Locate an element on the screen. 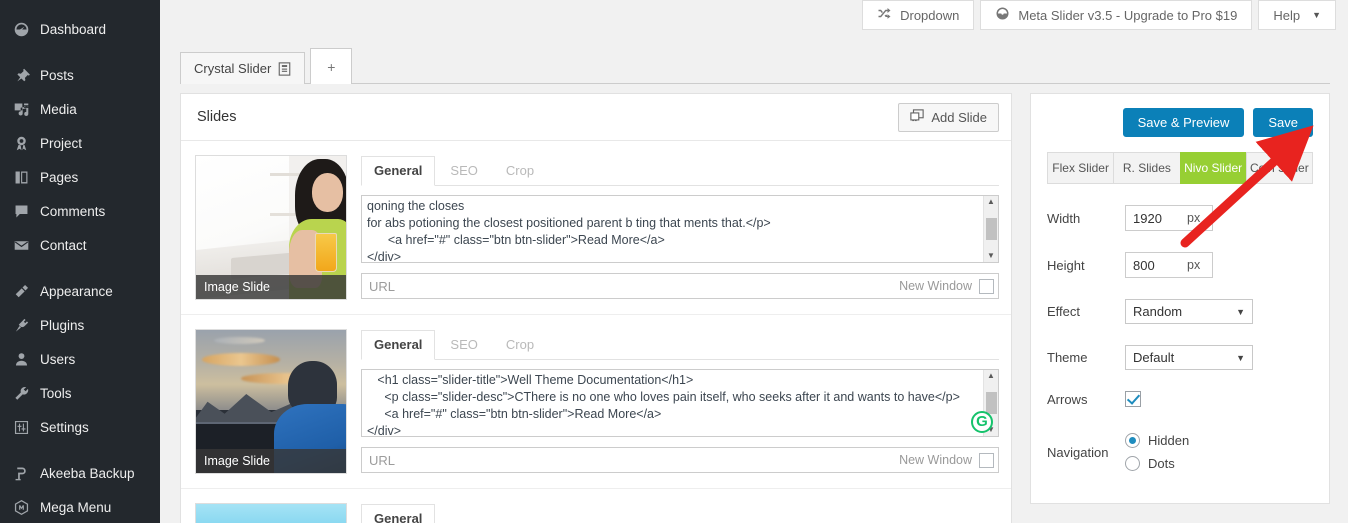  sidebar-item-posts: Posts is located at coordinates (80, 75).